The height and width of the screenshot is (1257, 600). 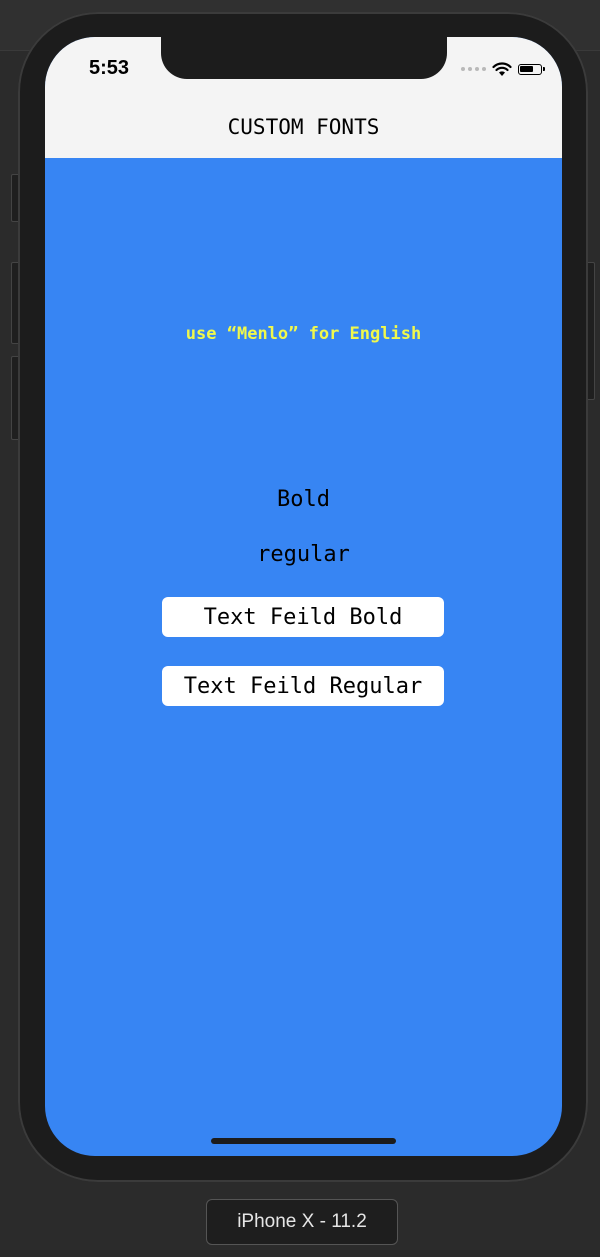 I want to click on battery-icon, so click(x=531, y=69).